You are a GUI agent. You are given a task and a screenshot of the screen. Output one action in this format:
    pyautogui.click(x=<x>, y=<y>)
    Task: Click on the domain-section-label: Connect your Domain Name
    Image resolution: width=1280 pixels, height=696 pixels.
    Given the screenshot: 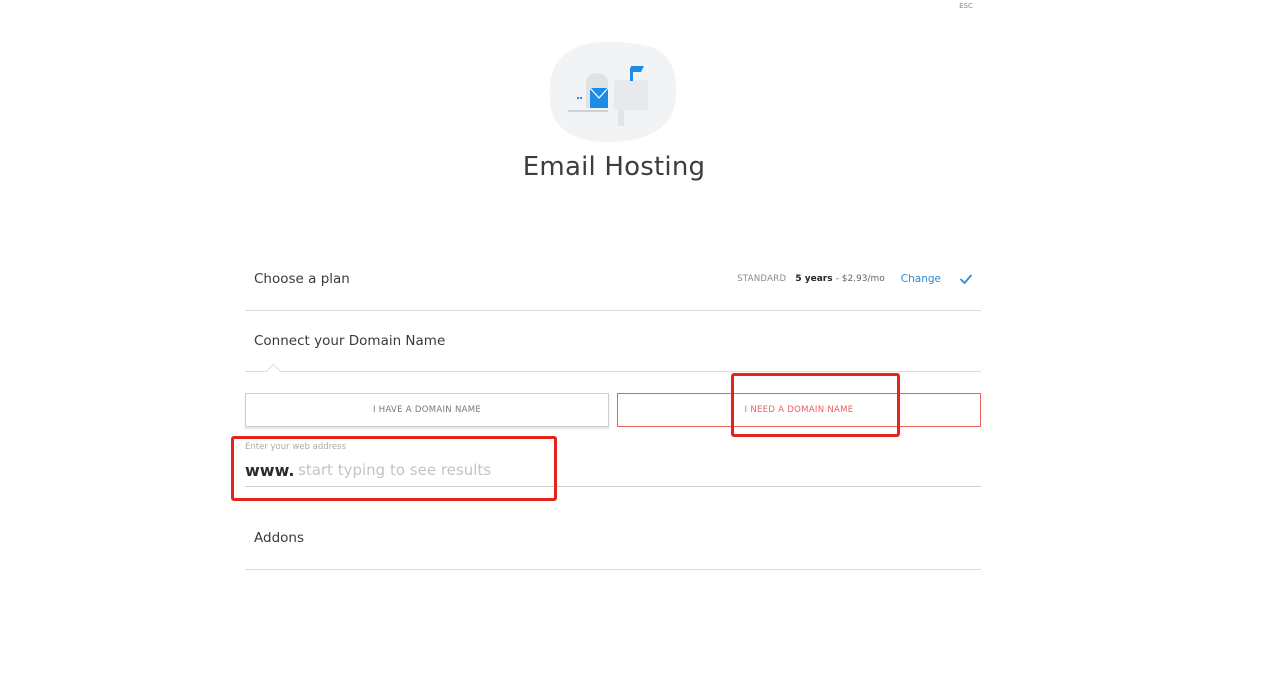 What is the action you would take?
    pyautogui.click(x=350, y=341)
    